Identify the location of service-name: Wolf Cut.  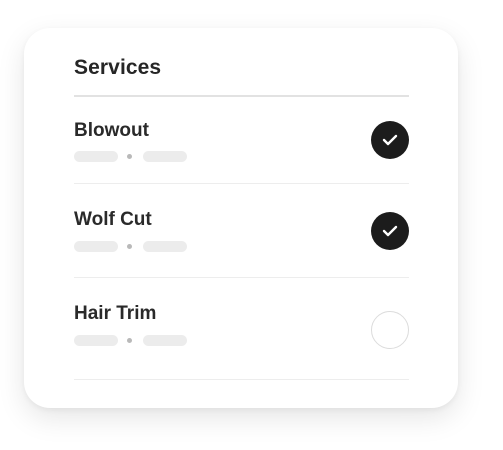
(113, 219).